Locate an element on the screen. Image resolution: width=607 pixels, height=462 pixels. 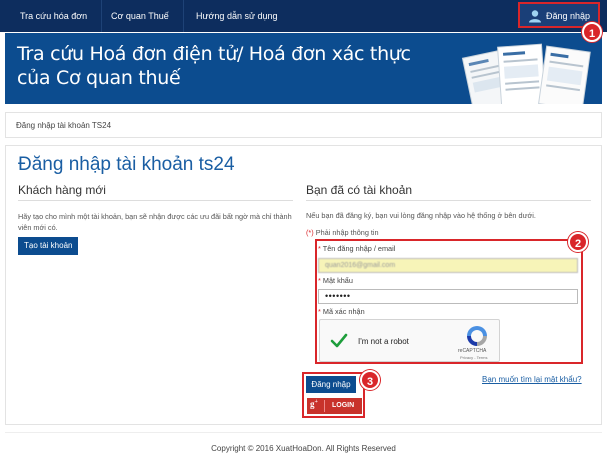
required-note: (*) Phải nhập thông tin is located at coordinates (342, 232).